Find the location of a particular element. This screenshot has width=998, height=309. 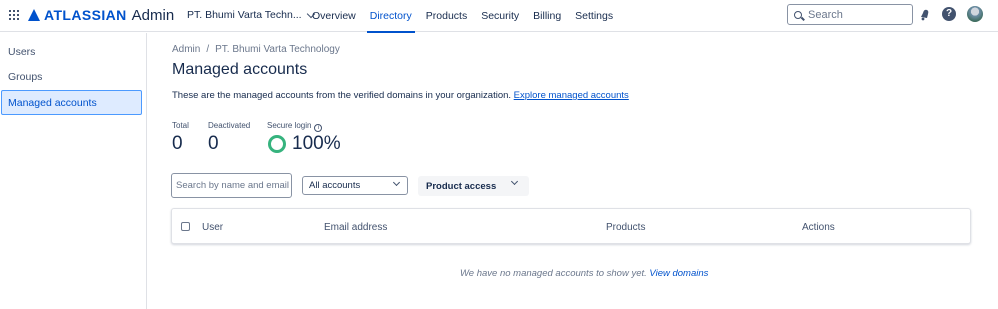

deactivated-value: 0 is located at coordinates (213, 143).